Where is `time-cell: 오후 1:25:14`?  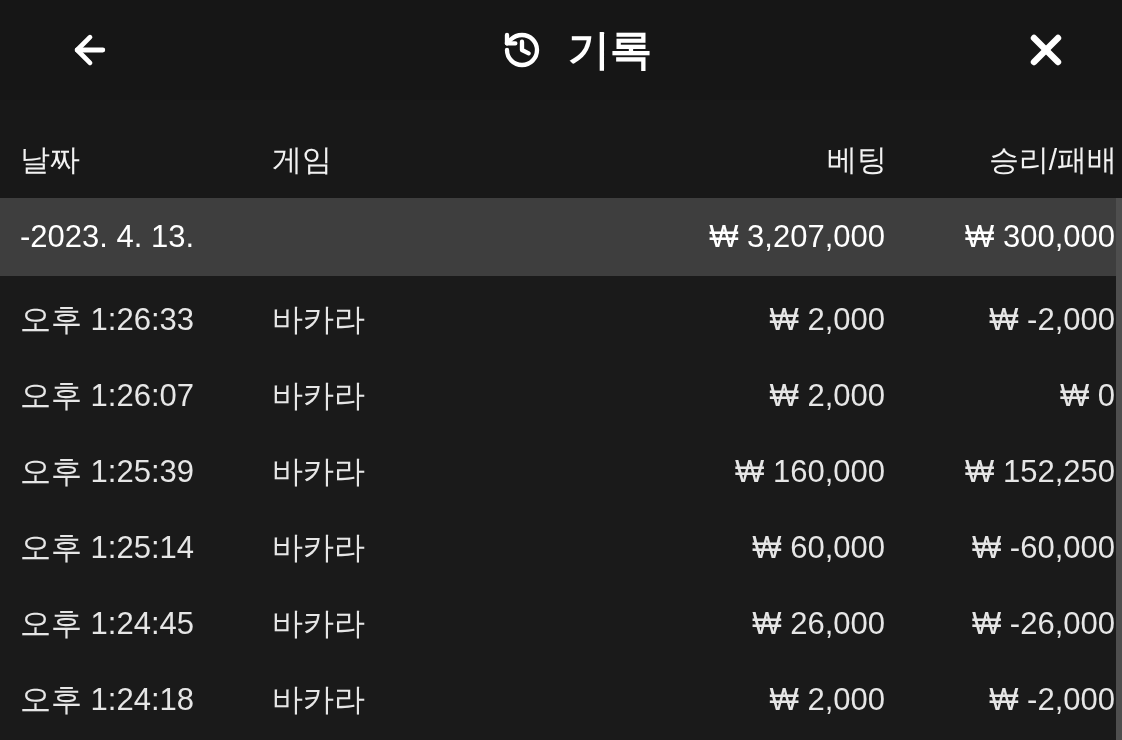
time-cell: 오후 1:25:14 is located at coordinates (107, 547).